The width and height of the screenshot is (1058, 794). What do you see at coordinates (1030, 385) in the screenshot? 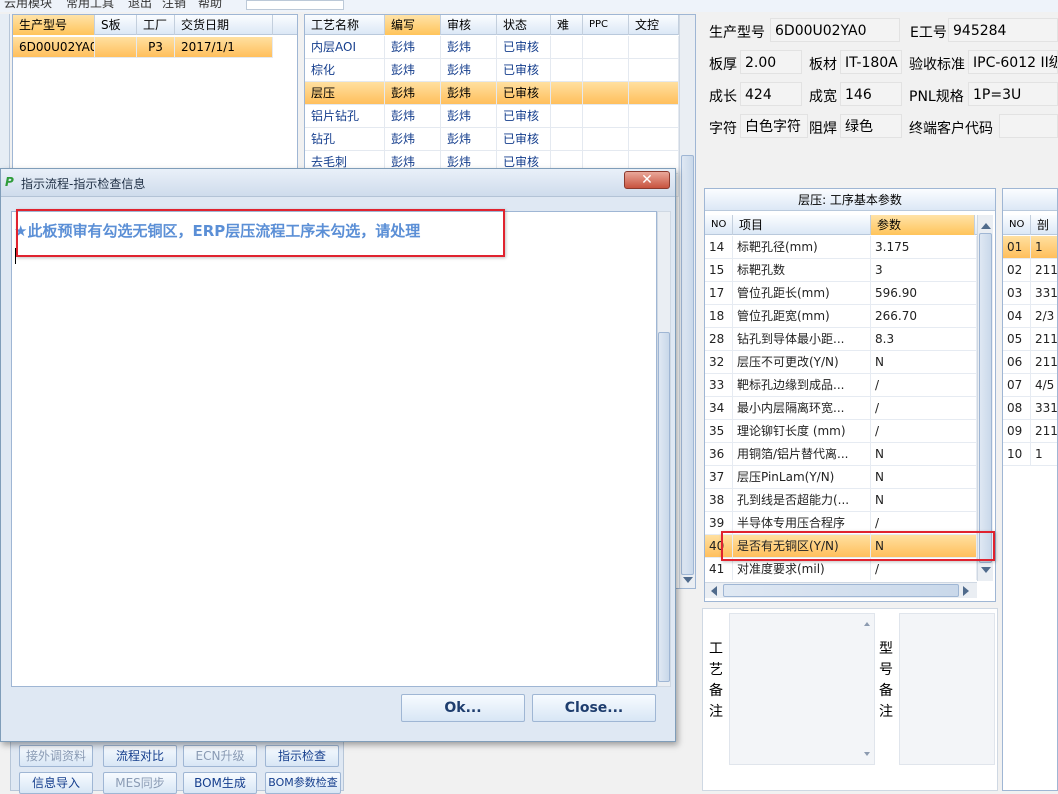
I see `table-row: 07 4/5` at bounding box center [1030, 385].